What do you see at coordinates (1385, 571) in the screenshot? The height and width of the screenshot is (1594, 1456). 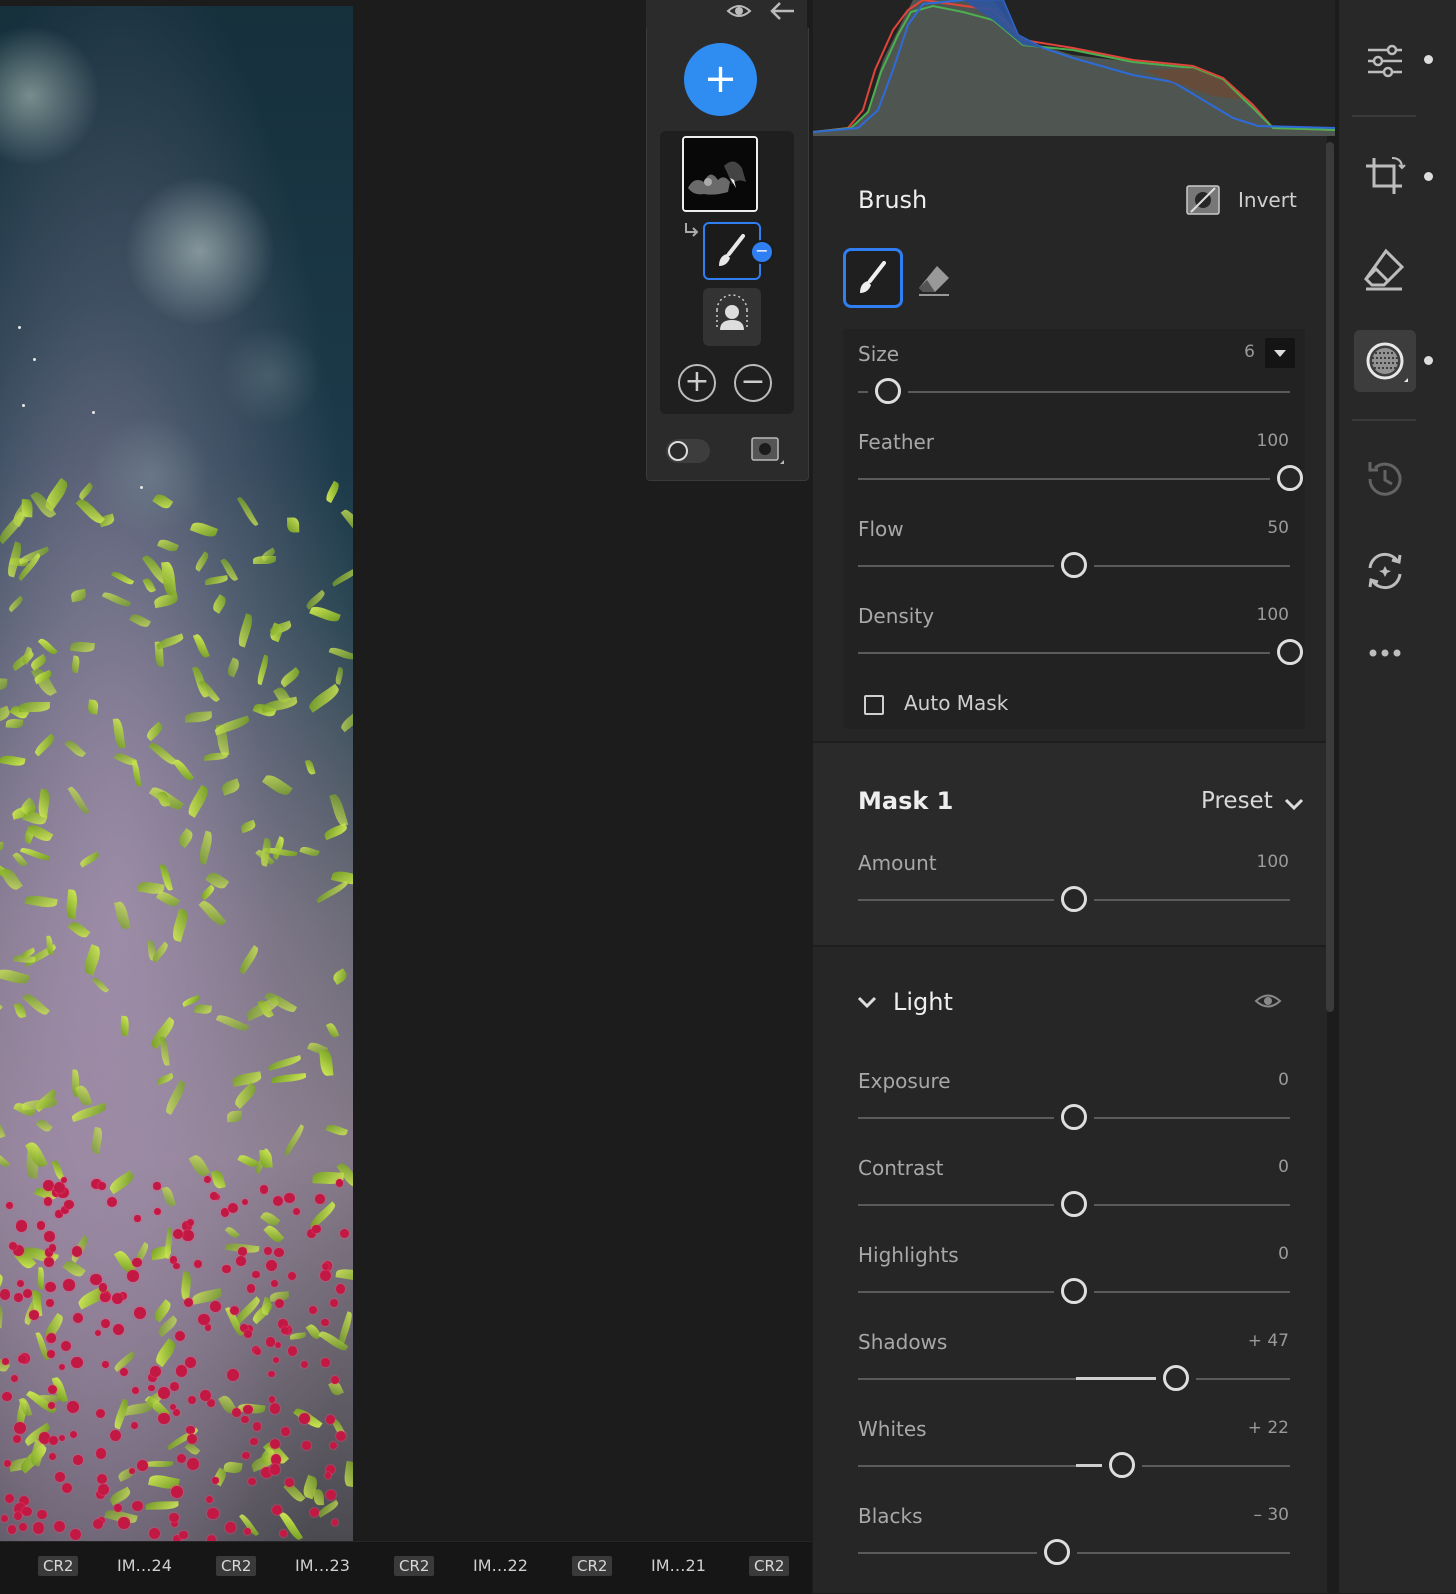 I see `auto-sync-icon` at bounding box center [1385, 571].